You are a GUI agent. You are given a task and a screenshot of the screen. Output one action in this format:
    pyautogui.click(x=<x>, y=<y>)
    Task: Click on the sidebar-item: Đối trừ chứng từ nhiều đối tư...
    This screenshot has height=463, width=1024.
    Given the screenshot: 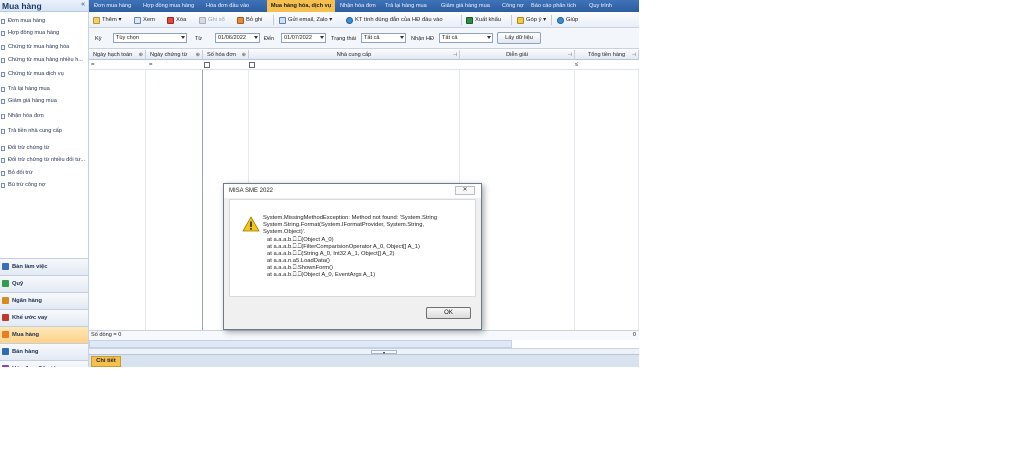 What is the action you would take?
    pyautogui.click(x=44, y=160)
    